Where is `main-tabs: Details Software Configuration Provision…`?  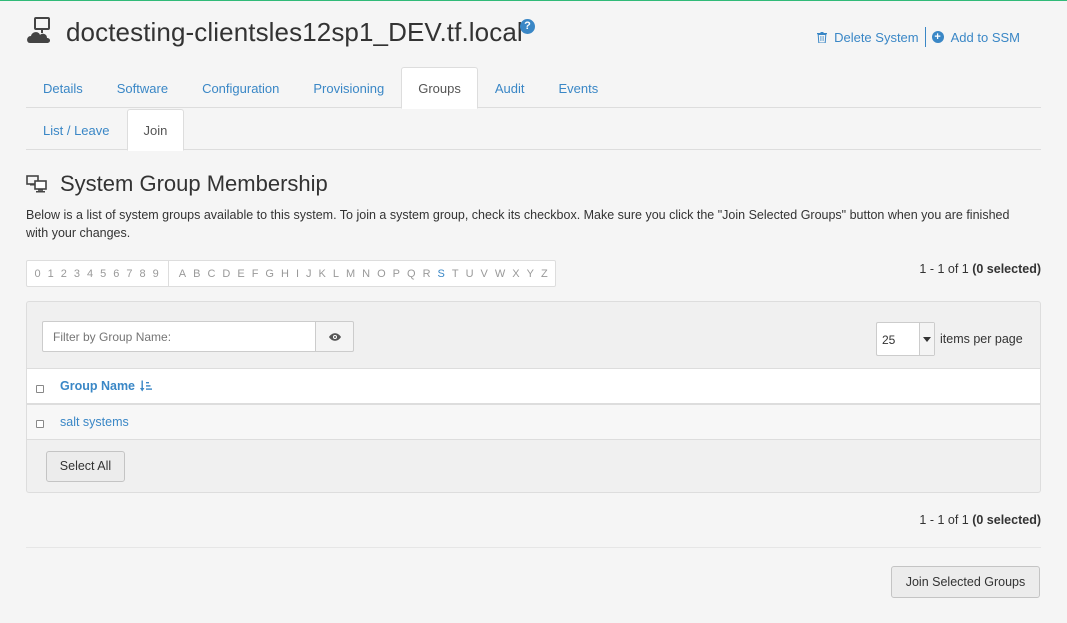 main-tabs: Details Software Configuration Provision… is located at coordinates (533, 88).